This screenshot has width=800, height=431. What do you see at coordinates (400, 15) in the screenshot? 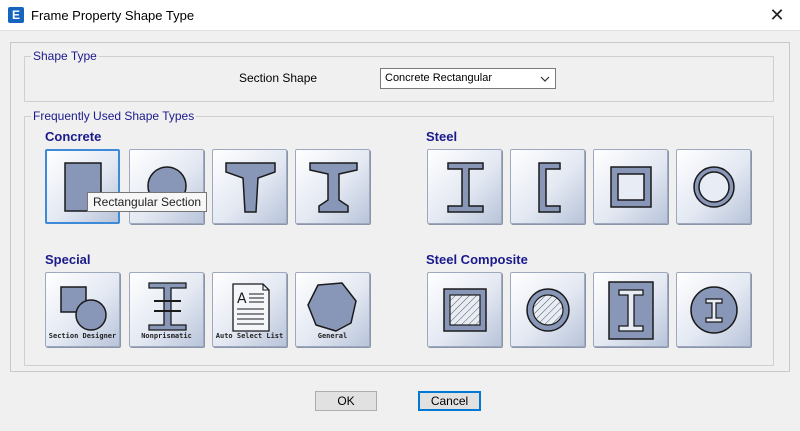
I see `title-bar: E Frame Property Shape Type ✕` at bounding box center [400, 15].